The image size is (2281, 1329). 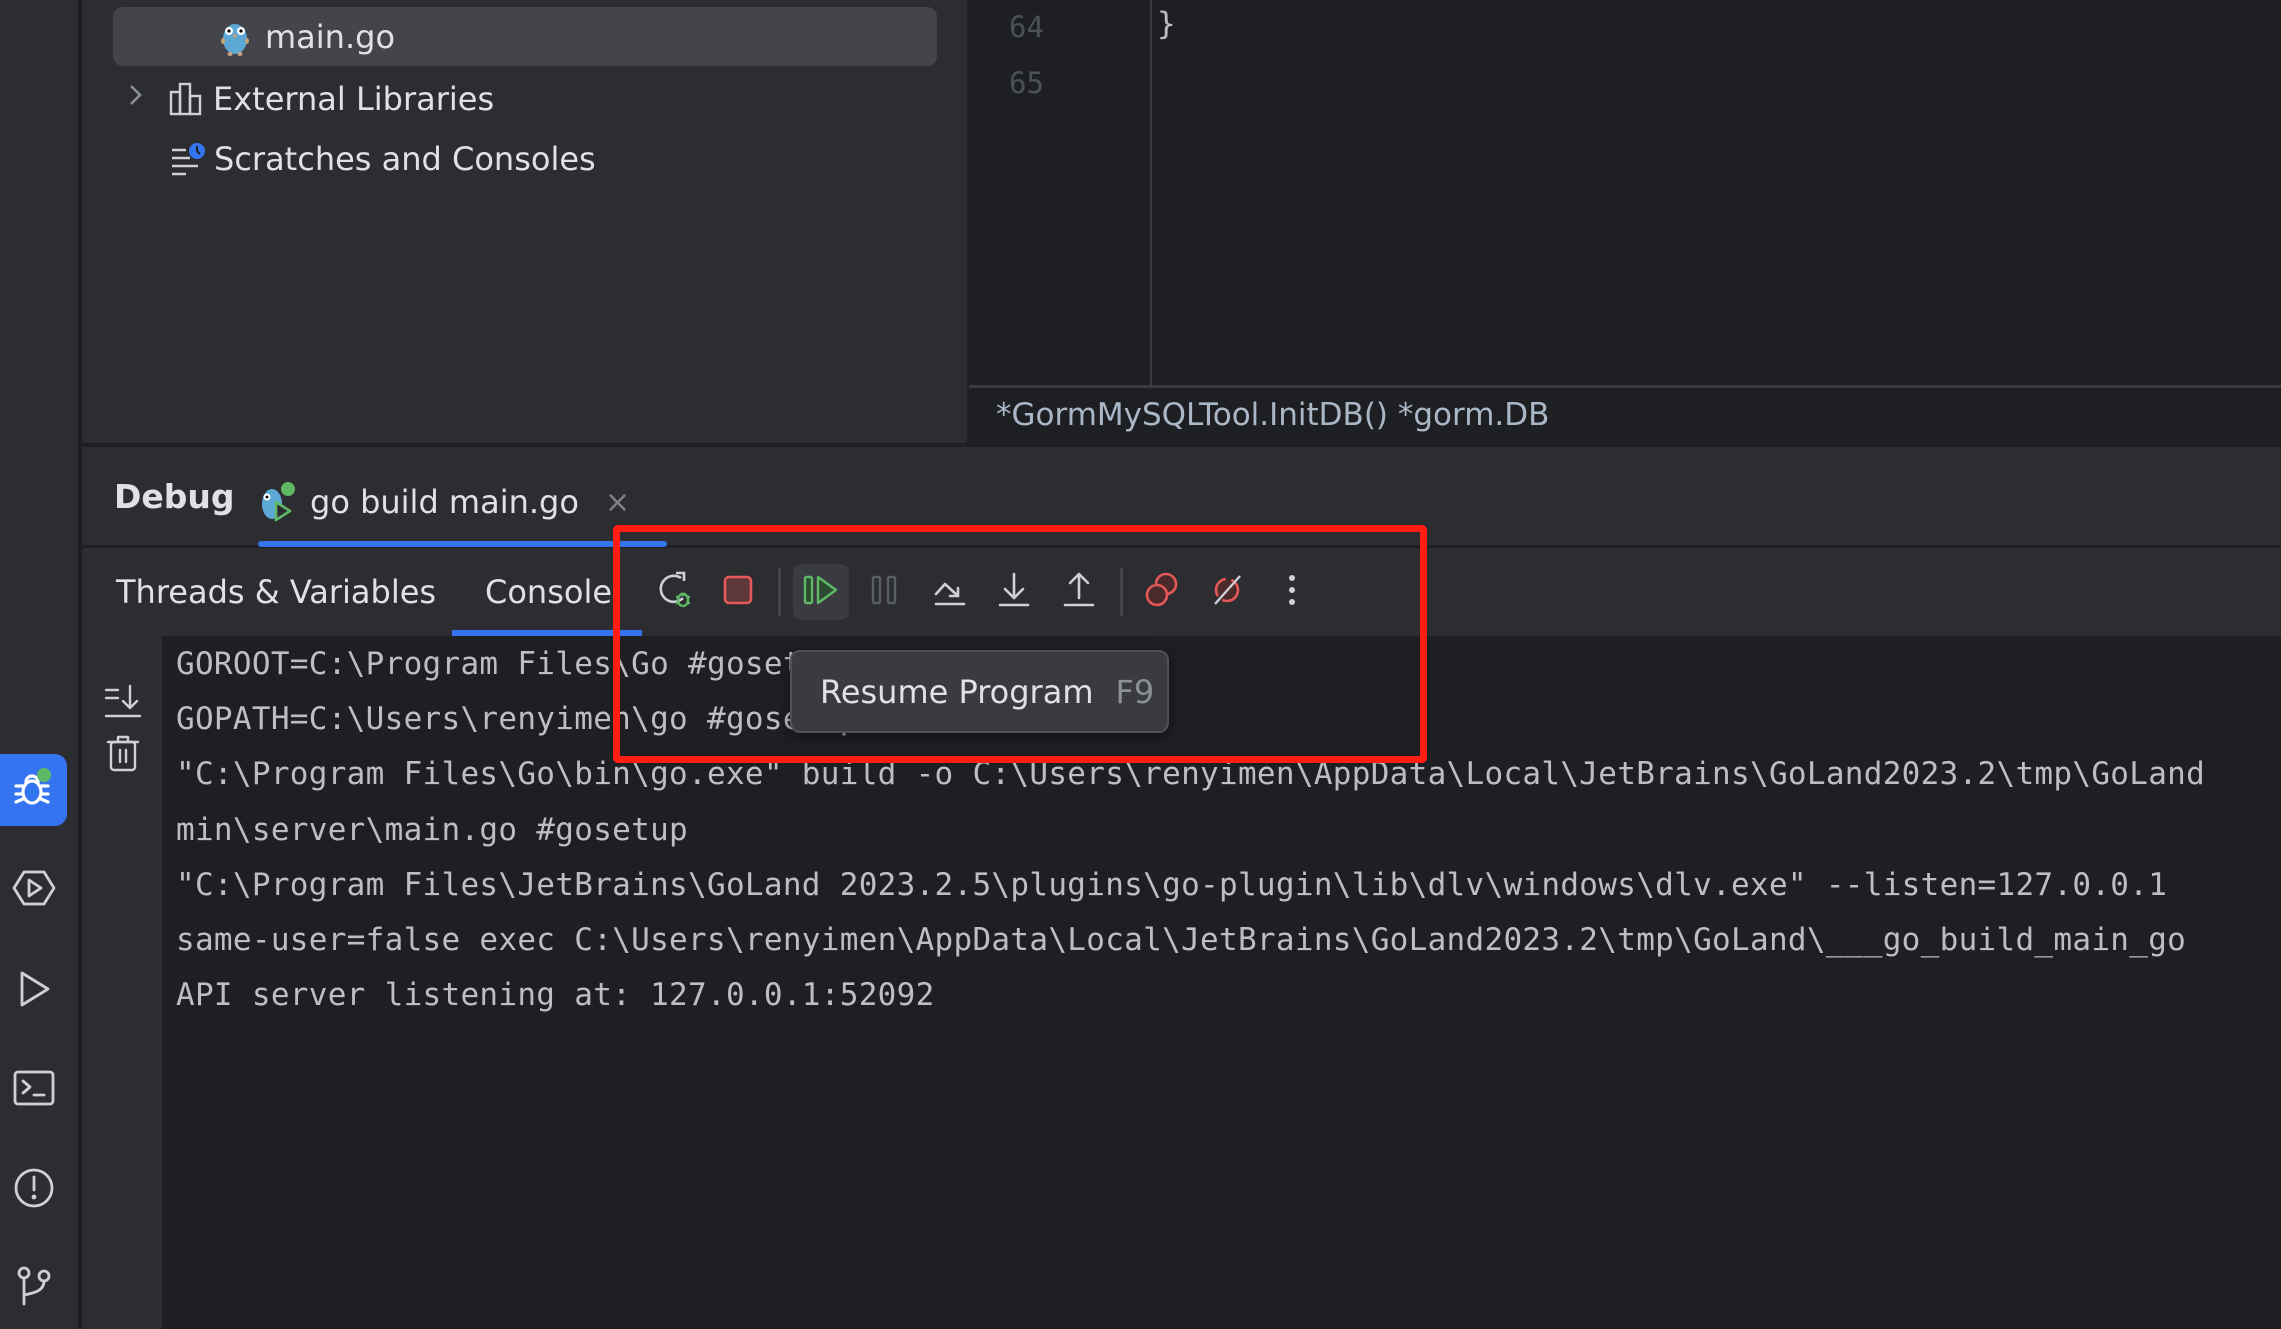 I want to click on git-branch-icon, so click(x=34, y=1288).